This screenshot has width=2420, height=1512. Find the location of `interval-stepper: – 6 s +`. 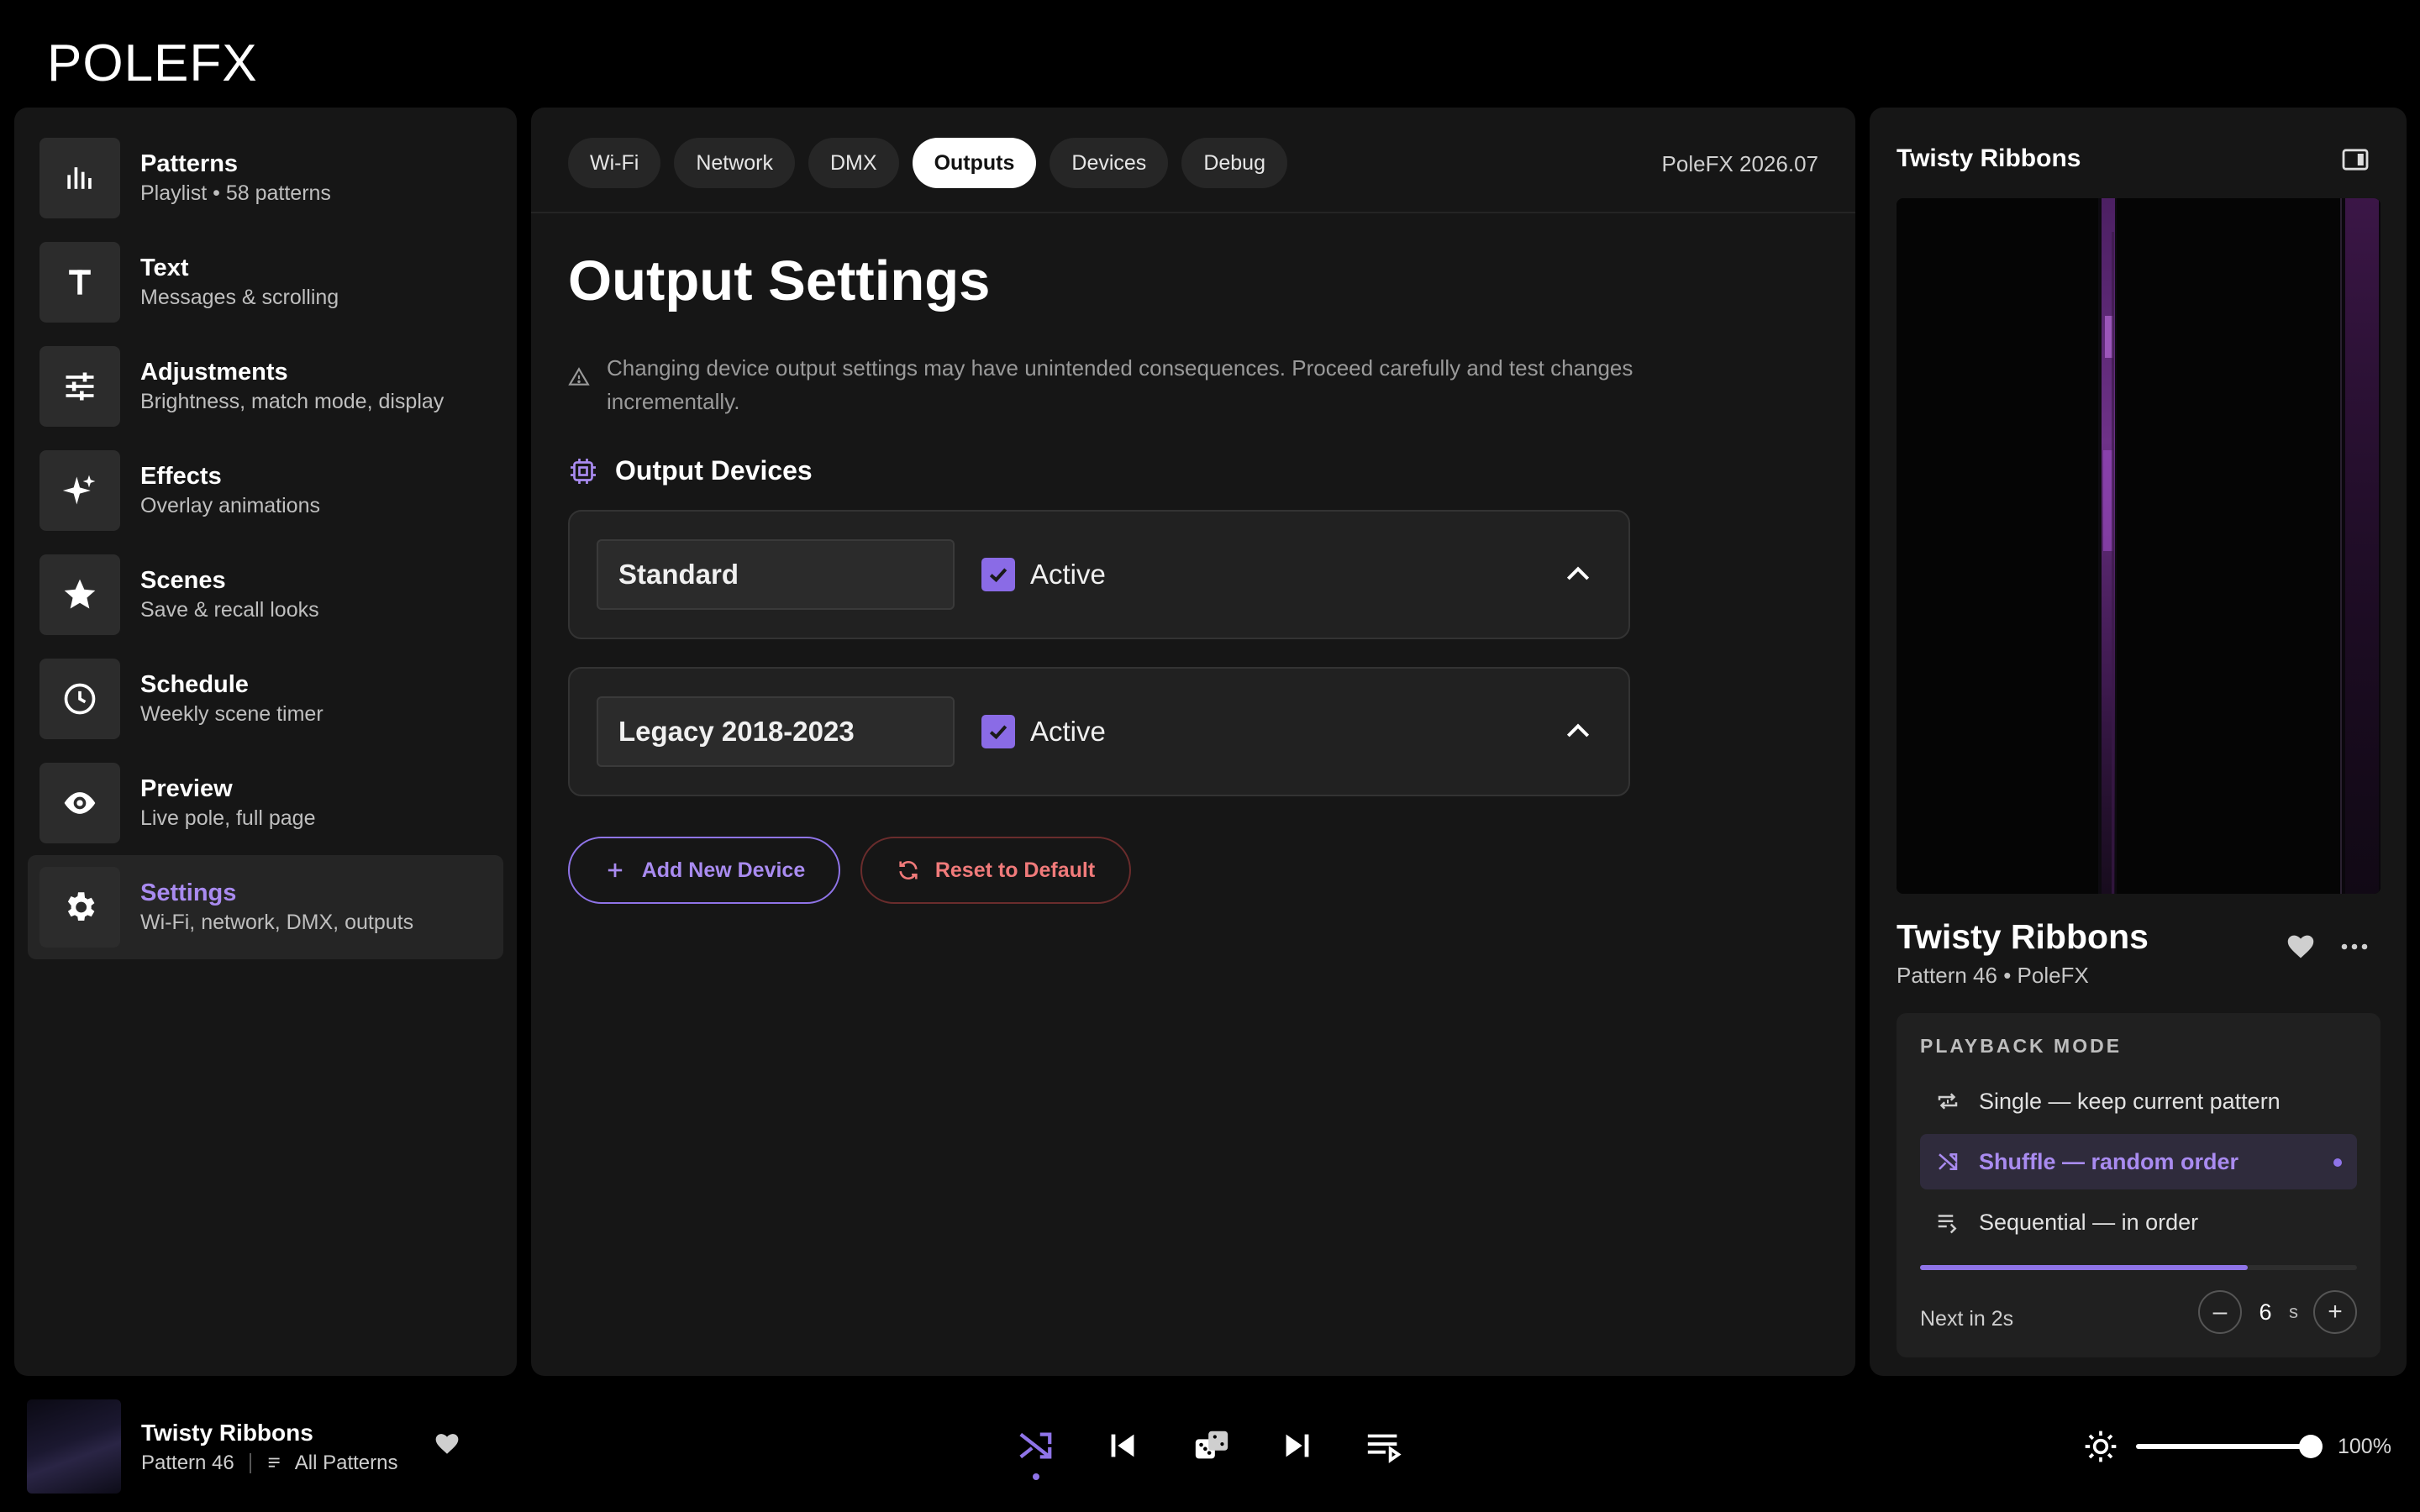

interval-stepper: – 6 s + is located at coordinates (2277, 1312).